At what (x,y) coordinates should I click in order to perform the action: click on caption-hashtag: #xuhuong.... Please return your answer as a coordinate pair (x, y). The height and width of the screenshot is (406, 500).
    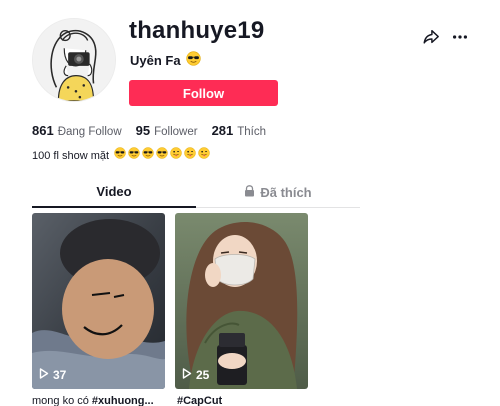
    Looking at the image, I should click on (123, 400).